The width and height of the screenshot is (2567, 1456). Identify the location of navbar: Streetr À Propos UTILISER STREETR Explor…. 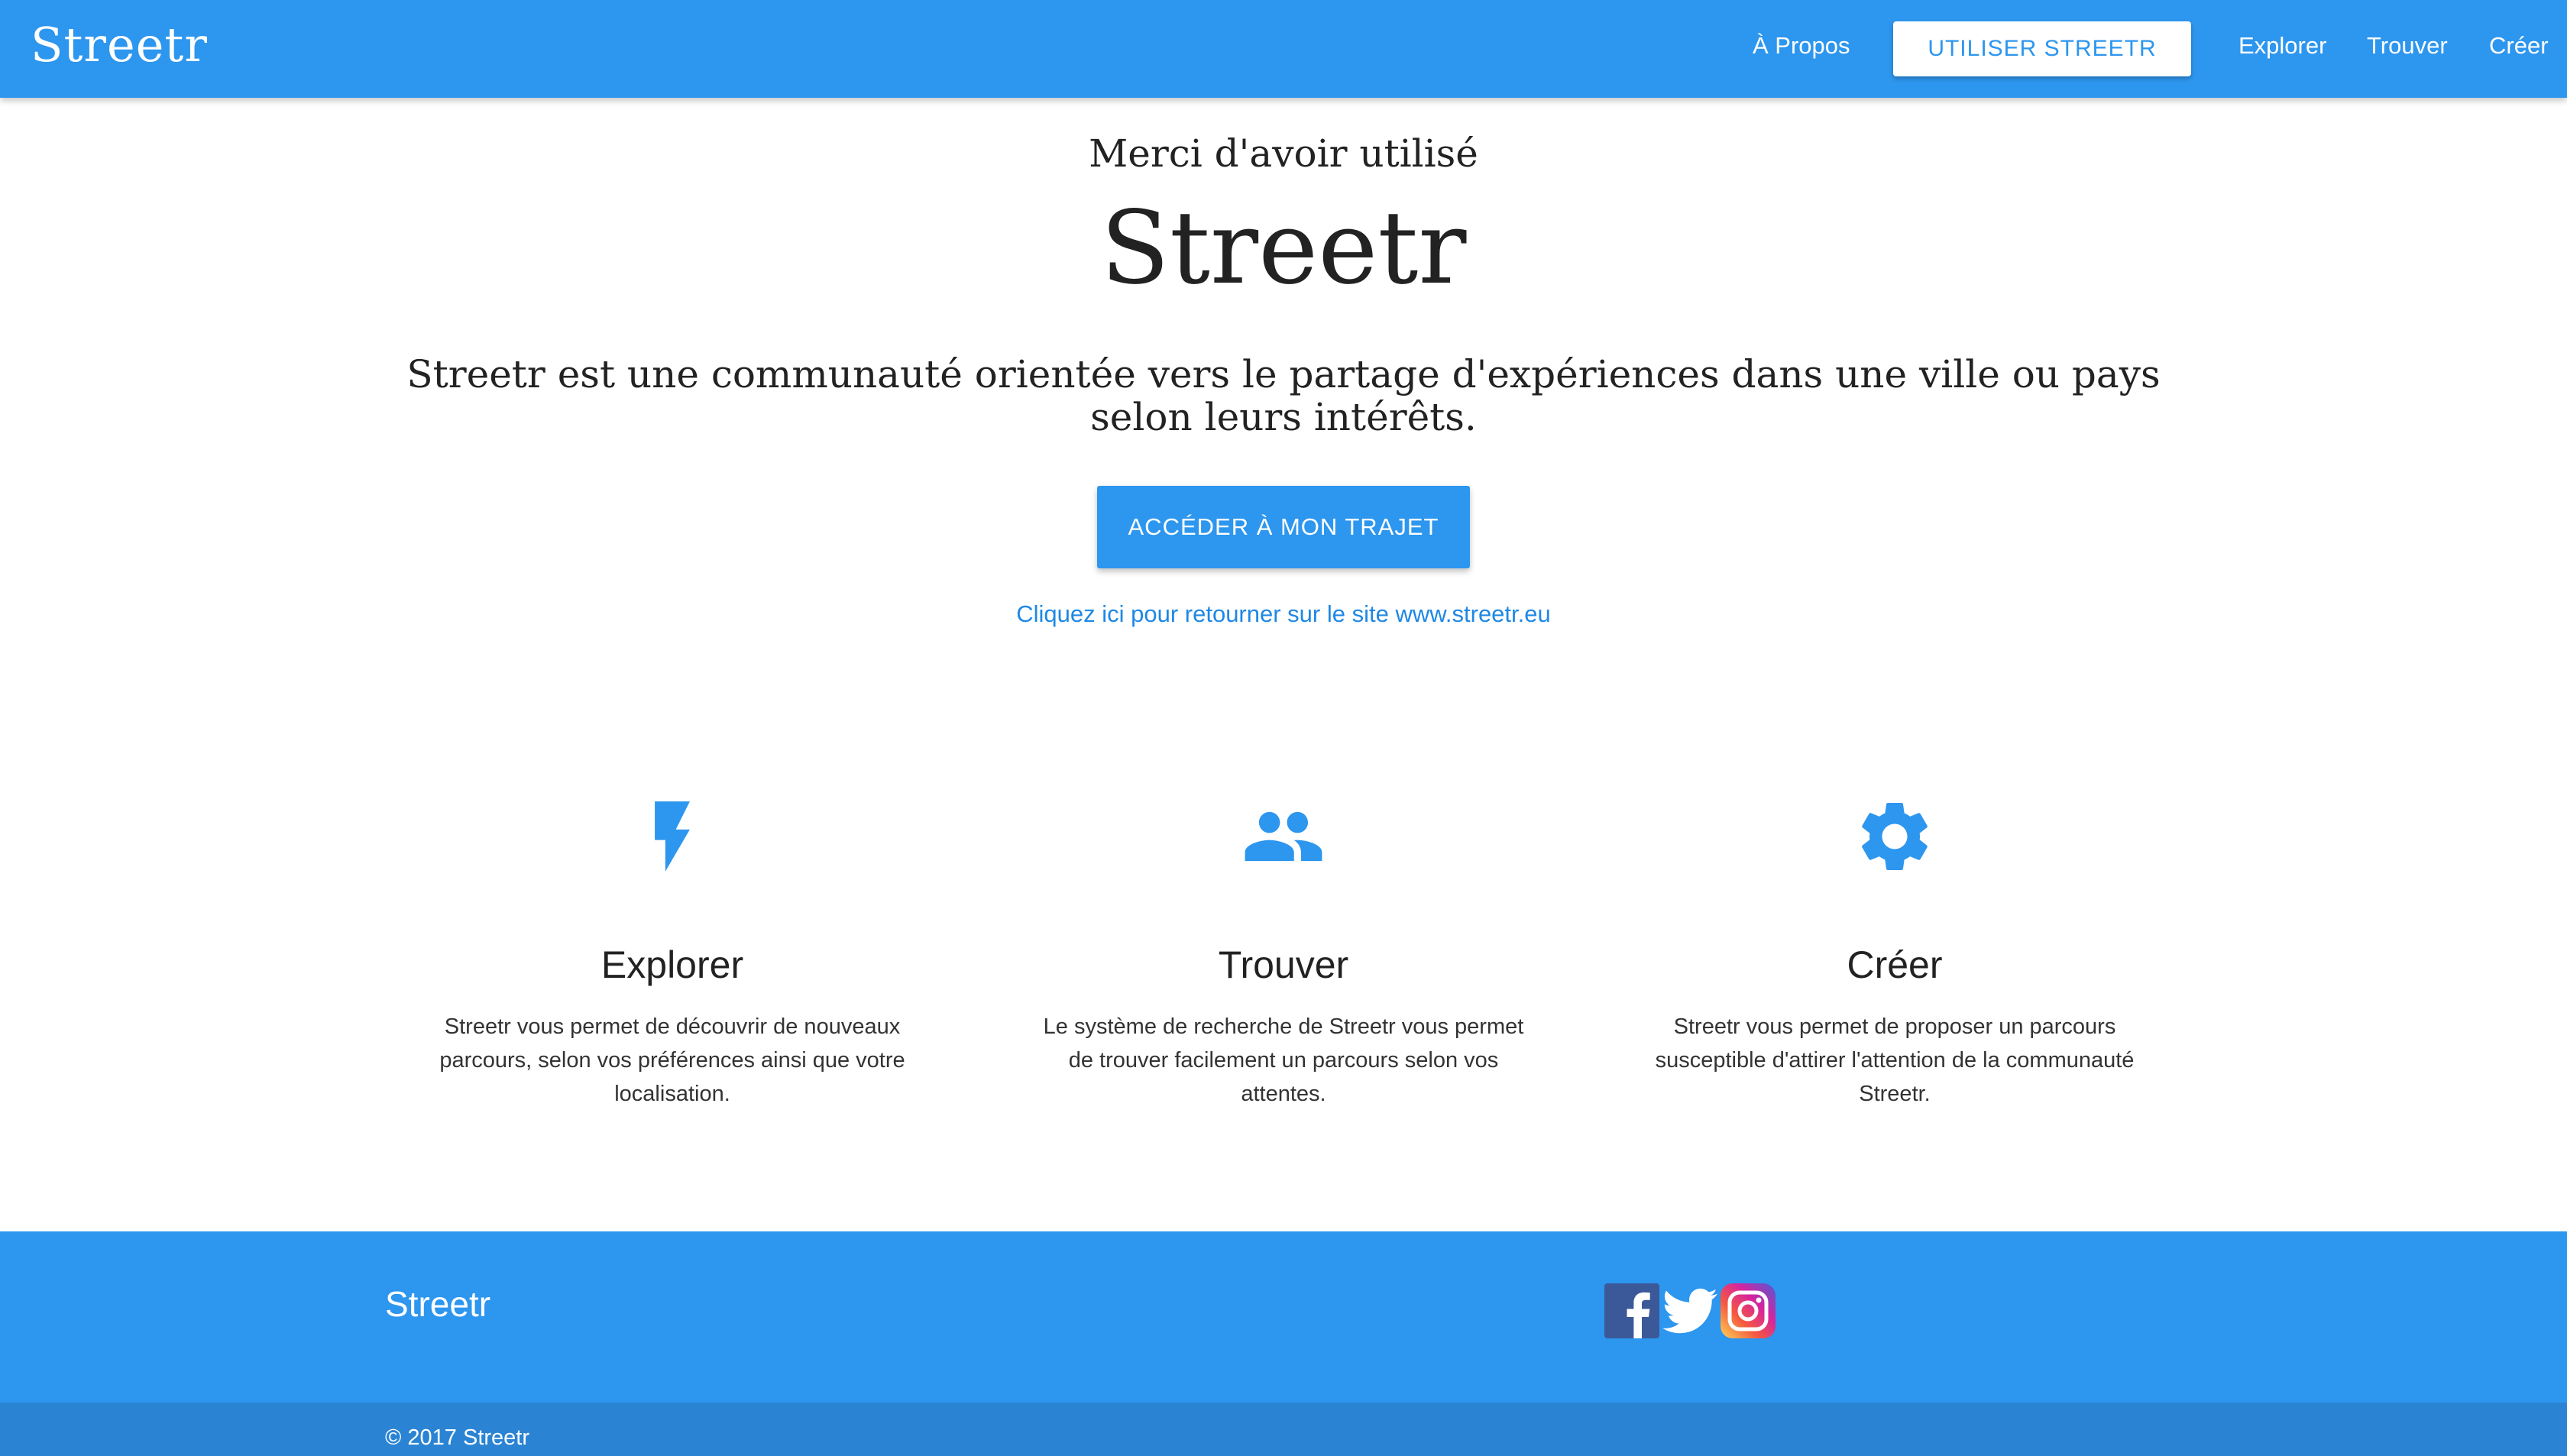
(1283, 49).